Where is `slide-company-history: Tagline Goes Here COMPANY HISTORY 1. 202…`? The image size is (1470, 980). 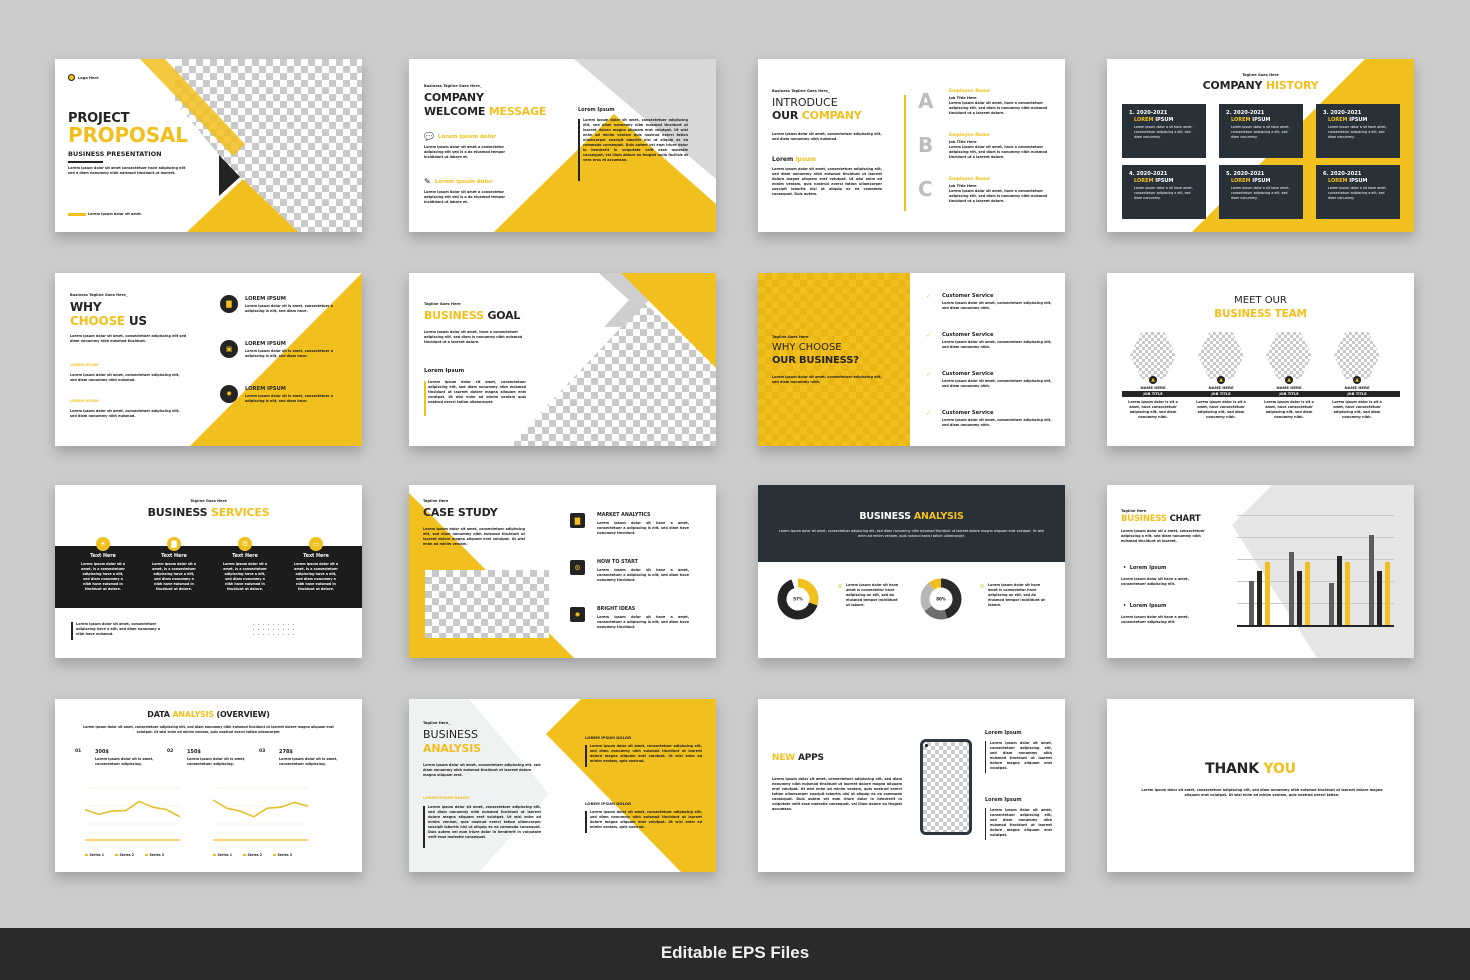 slide-company-history: Tagline Goes Here COMPANY HISTORY 1. 202… is located at coordinates (1260, 145).